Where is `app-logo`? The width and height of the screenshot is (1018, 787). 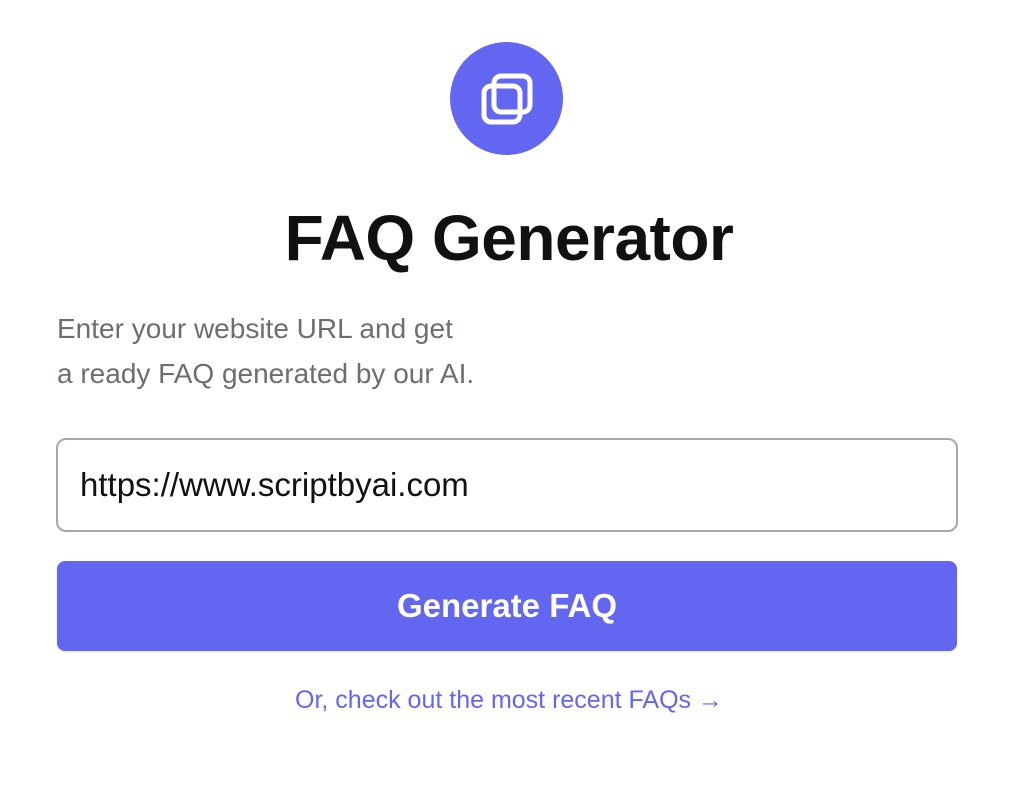 app-logo is located at coordinates (506, 98).